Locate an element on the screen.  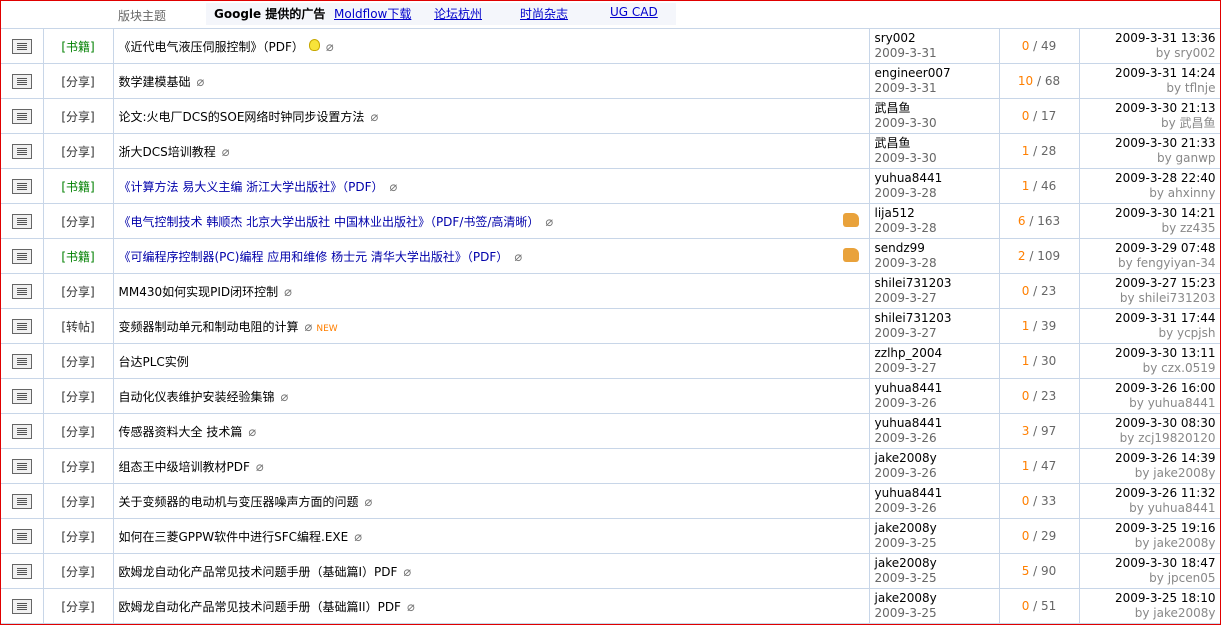
last-post-time: 2009-3-31 13:36 is located at coordinates (1148, 38).